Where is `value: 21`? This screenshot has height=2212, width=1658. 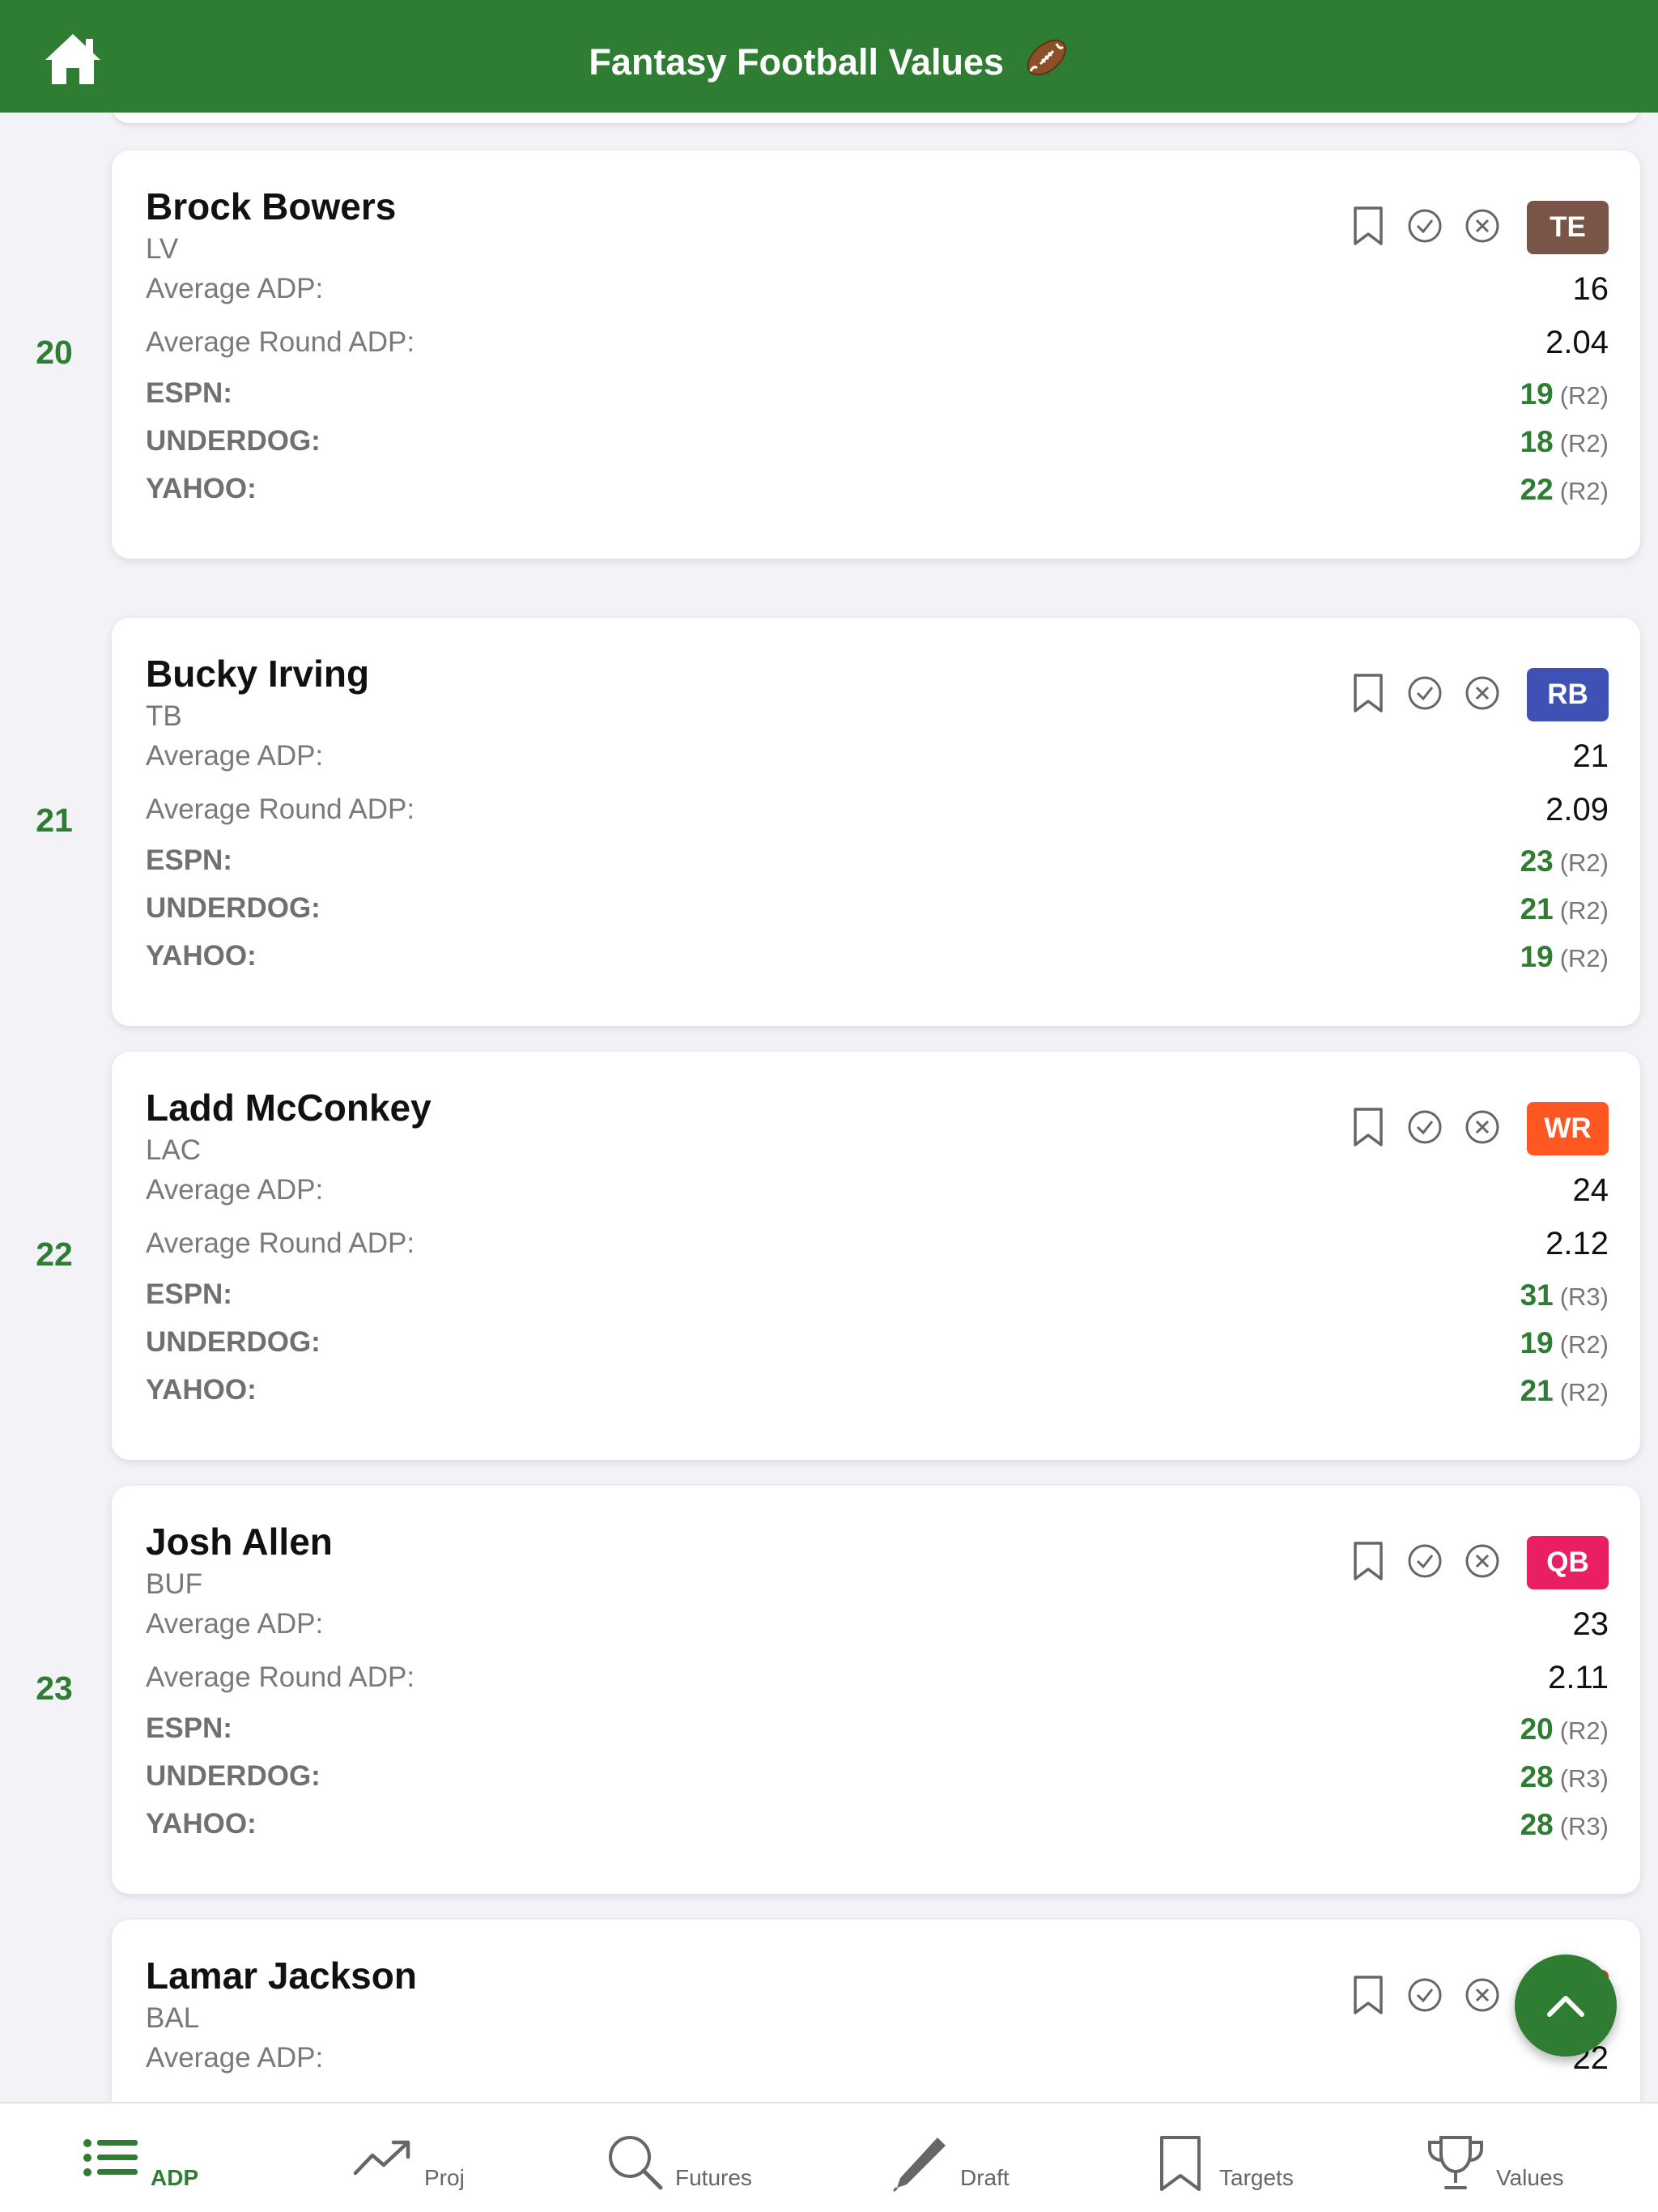 value: 21 is located at coordinates (1590, 756).